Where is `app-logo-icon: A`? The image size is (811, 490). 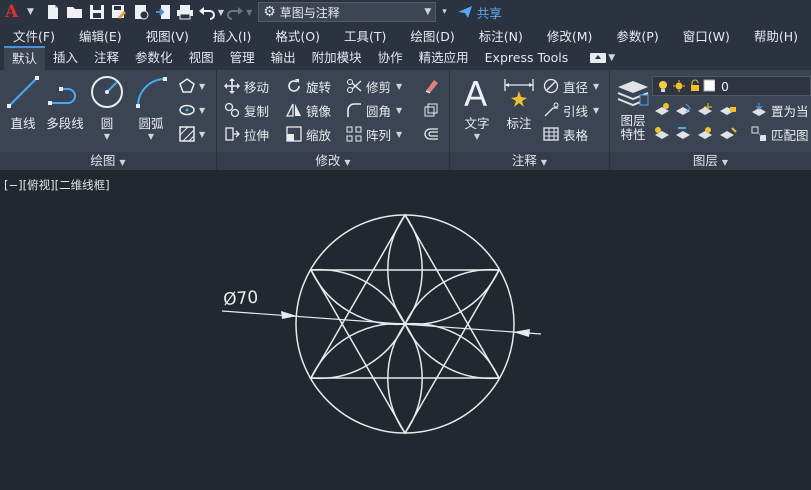
app-logo-icon: A is located at coordinates (15, 12).